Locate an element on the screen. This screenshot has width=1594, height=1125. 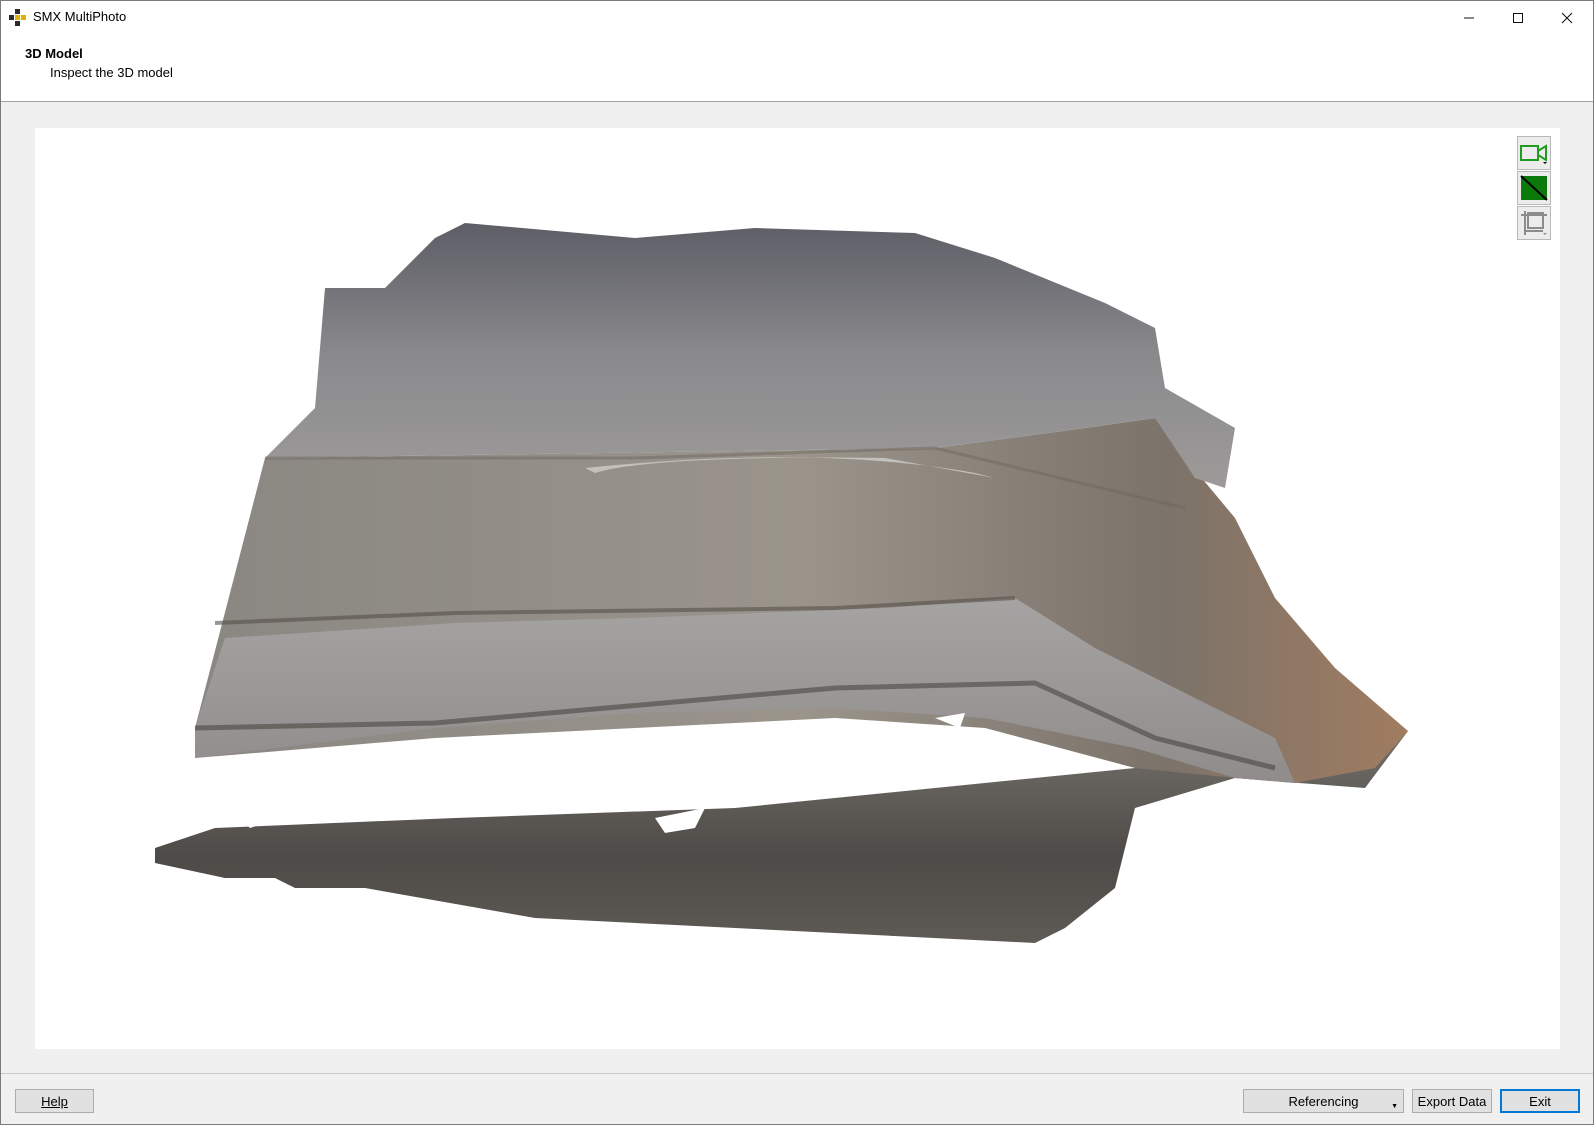
wizard-header: 3D Model Inspect the 3D model is located at coordinates (797, 68).